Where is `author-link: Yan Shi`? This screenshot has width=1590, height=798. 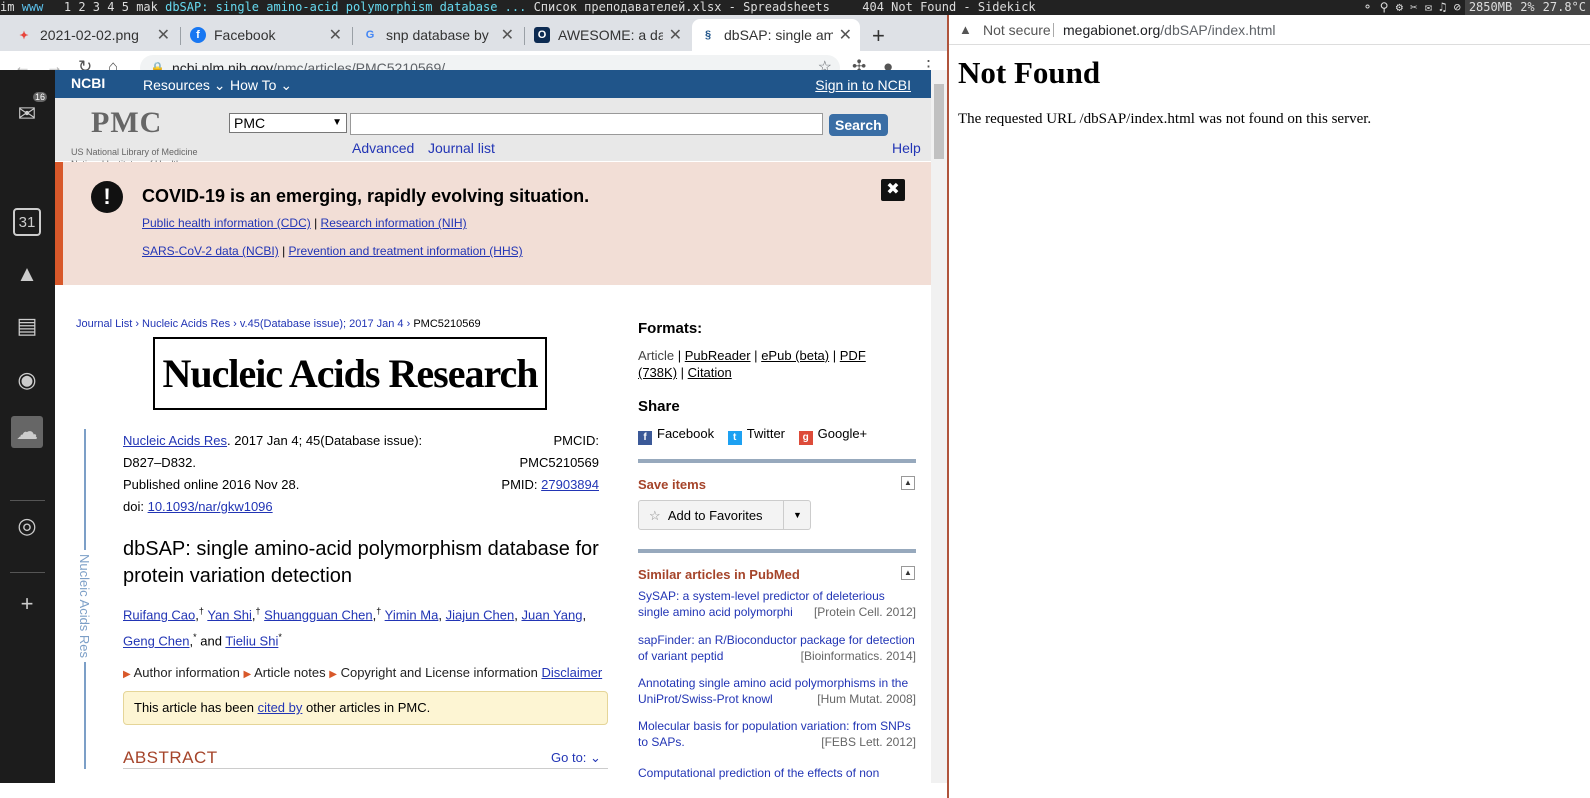
author-link: Yan Shi is located at coordinates (229, 614).